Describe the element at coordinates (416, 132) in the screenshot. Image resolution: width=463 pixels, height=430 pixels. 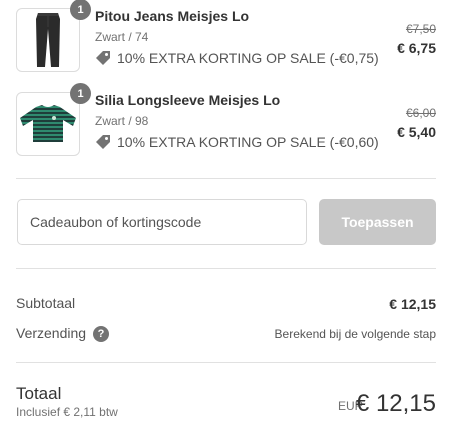
I see `discounted-price: € 5,40` at that location.